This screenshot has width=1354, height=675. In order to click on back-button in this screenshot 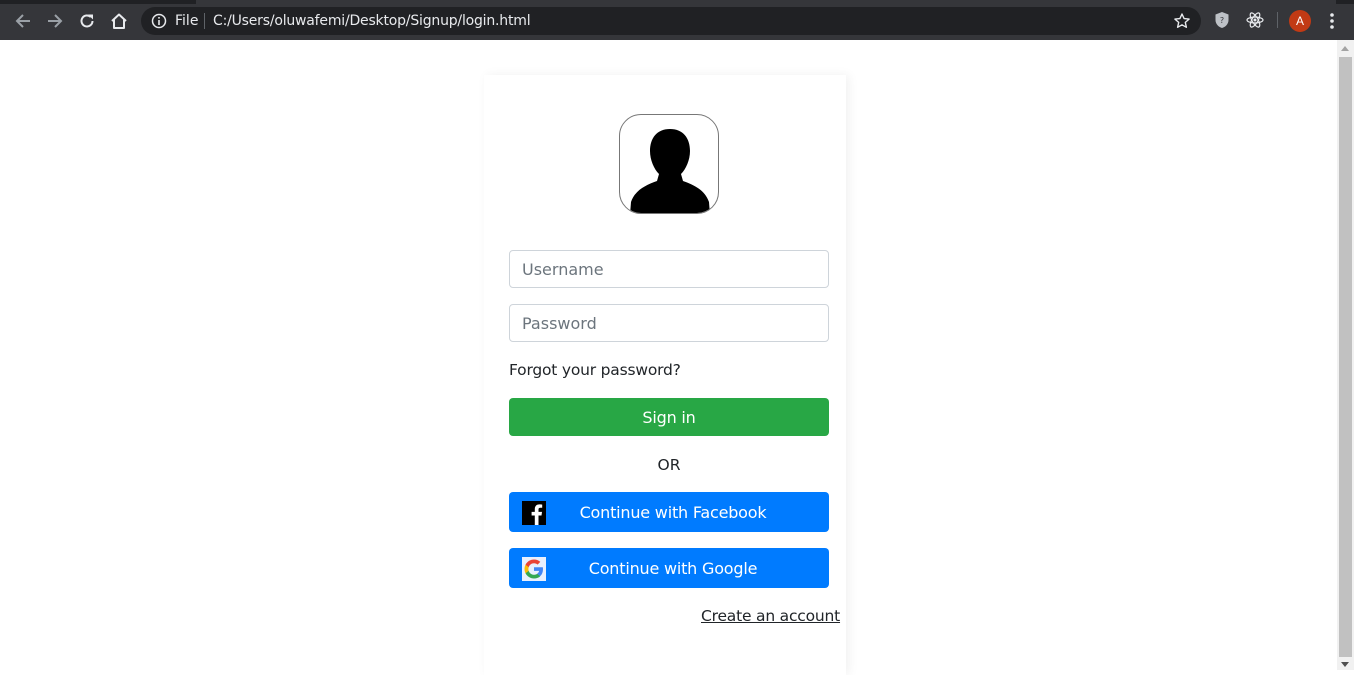, I will do `click(23, 21)`.